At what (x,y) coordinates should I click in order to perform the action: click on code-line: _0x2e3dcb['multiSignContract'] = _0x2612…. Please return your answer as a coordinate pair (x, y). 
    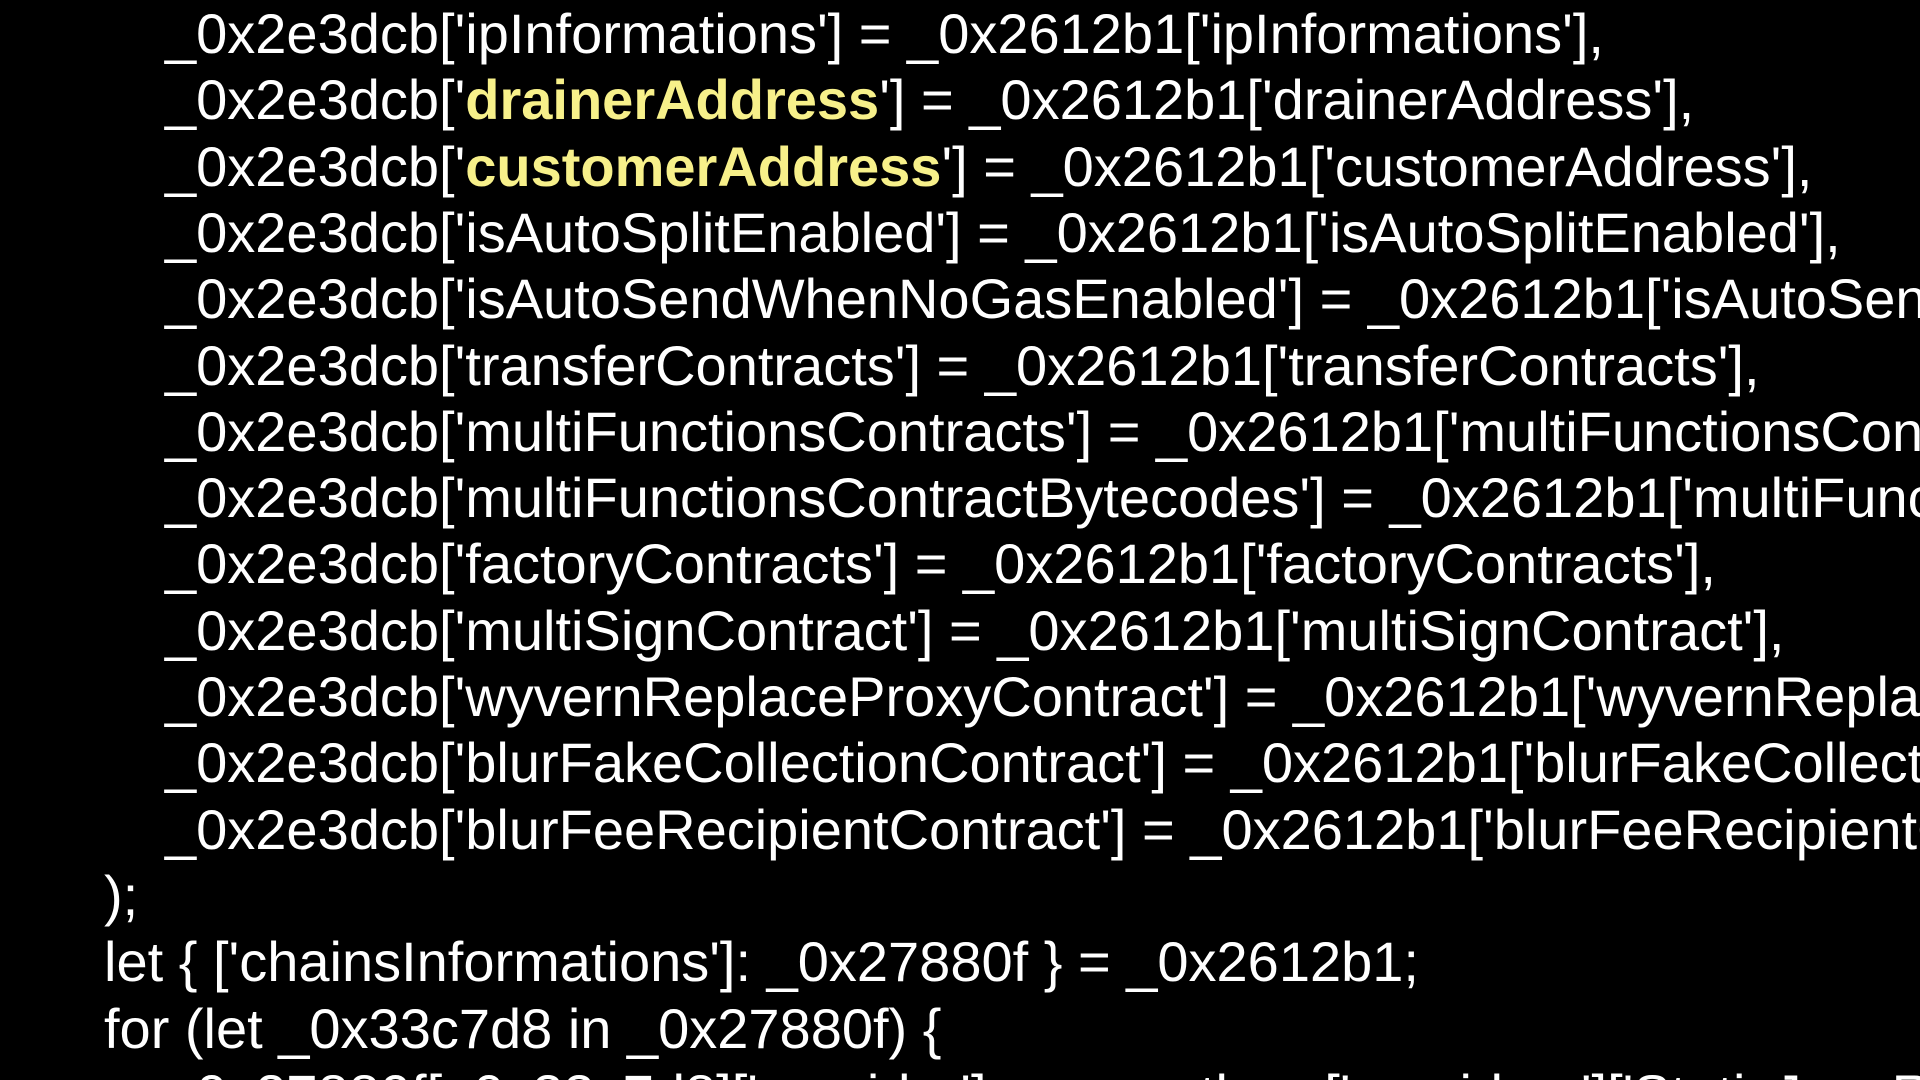
    Looking at the image, I should click on (974, 631).